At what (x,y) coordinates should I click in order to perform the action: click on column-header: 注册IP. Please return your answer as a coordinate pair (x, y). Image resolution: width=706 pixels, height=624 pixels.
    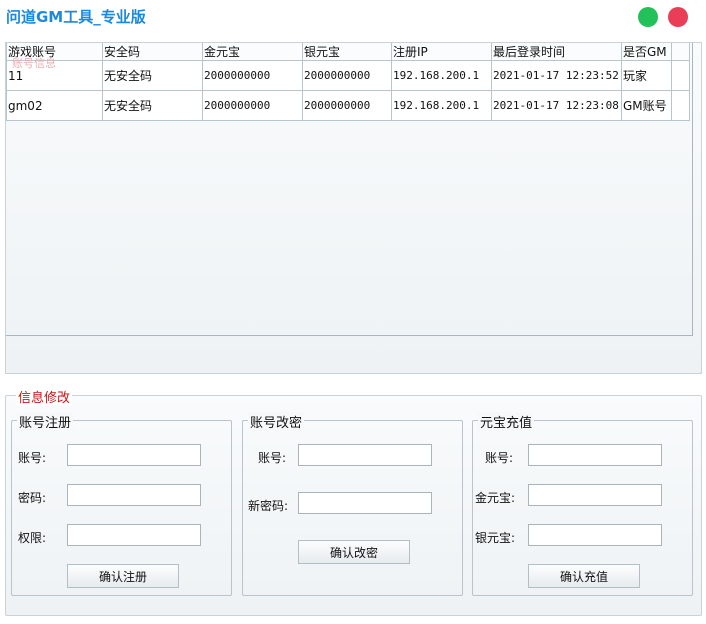
    Looking at the image, I should click on (441, 52).